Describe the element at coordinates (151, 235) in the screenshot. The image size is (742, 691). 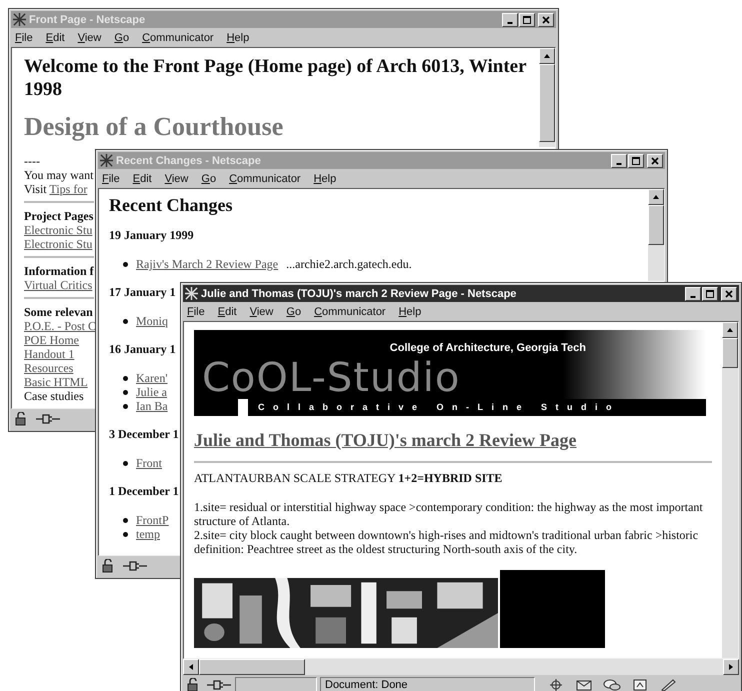
I see `date-heading: 19 January 1999` at that location.